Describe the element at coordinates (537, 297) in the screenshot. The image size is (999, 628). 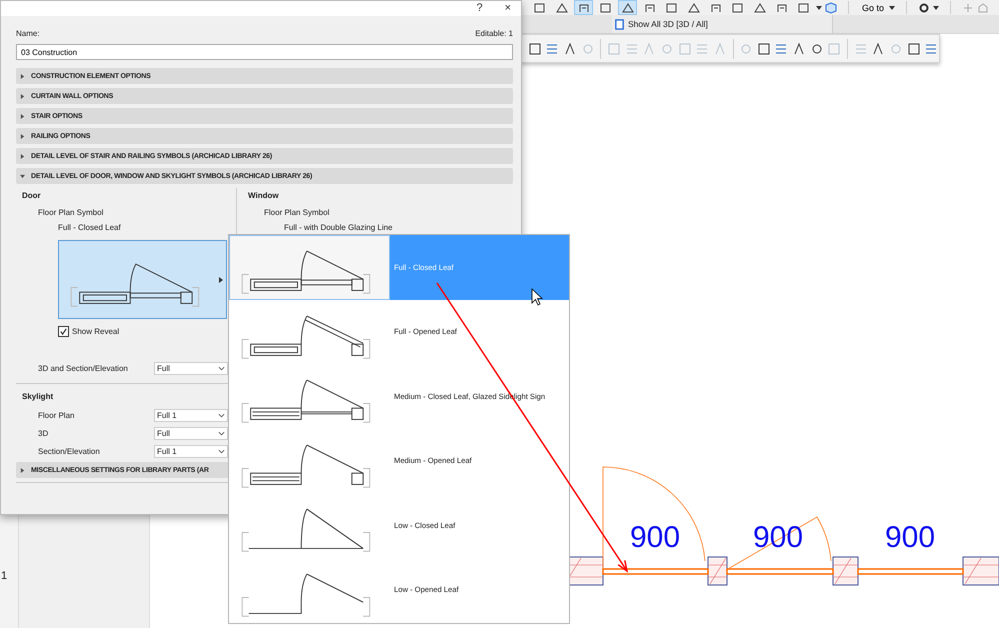
I see `mouse-cursor-icon` at that location.